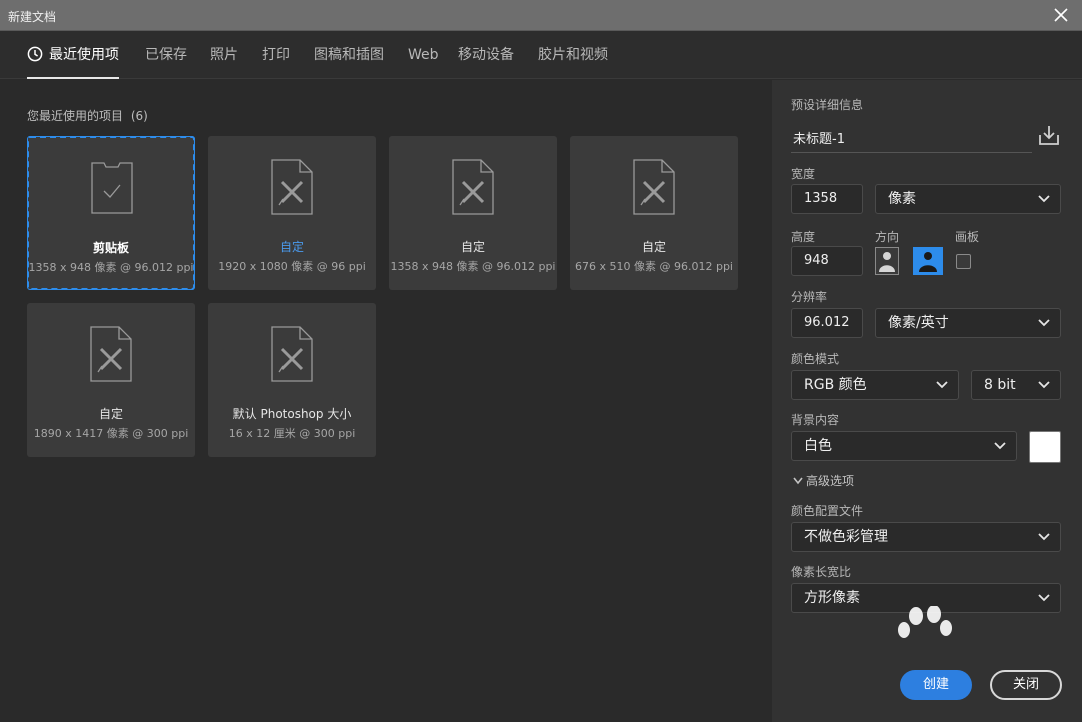 The width and height of the screenshot is (1082, 722). I want to click on background-color-swatch, so click(1045, 447).